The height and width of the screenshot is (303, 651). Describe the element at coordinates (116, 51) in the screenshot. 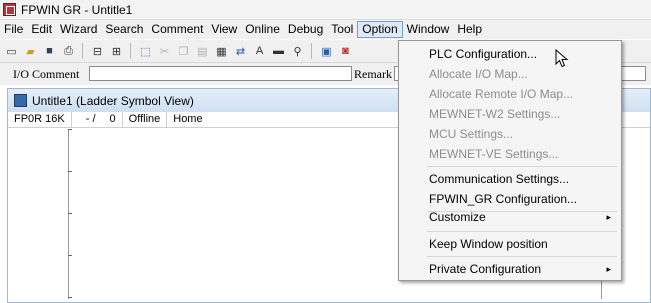

I see `monitor2-icon: ⊞` at that location.